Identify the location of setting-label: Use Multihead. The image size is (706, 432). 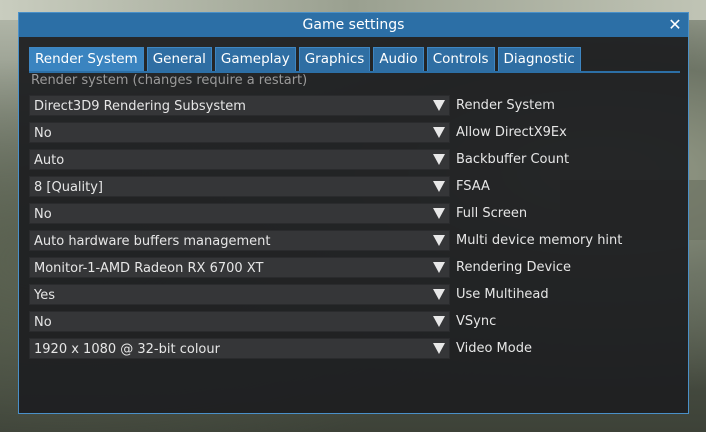
(502, 294).